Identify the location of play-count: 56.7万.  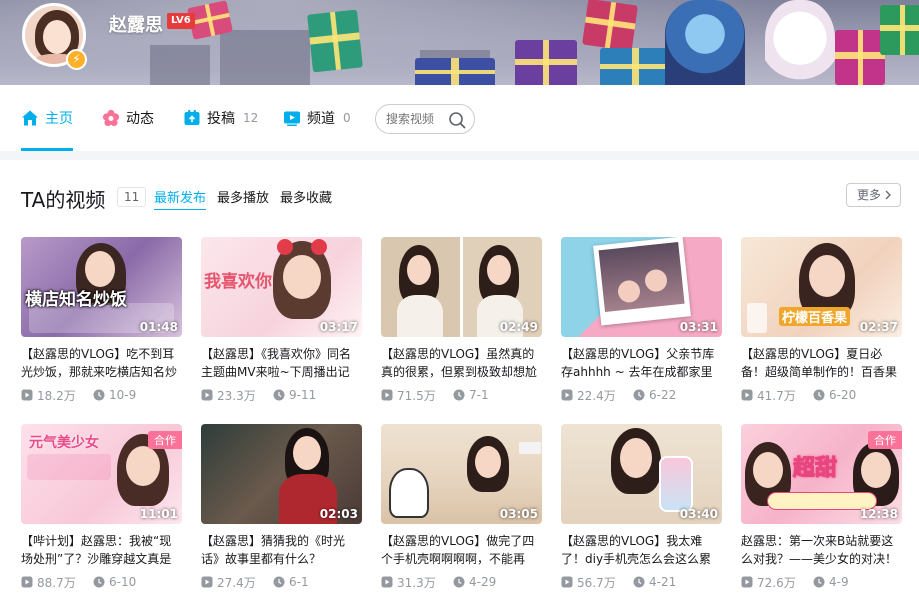
(588, 582).